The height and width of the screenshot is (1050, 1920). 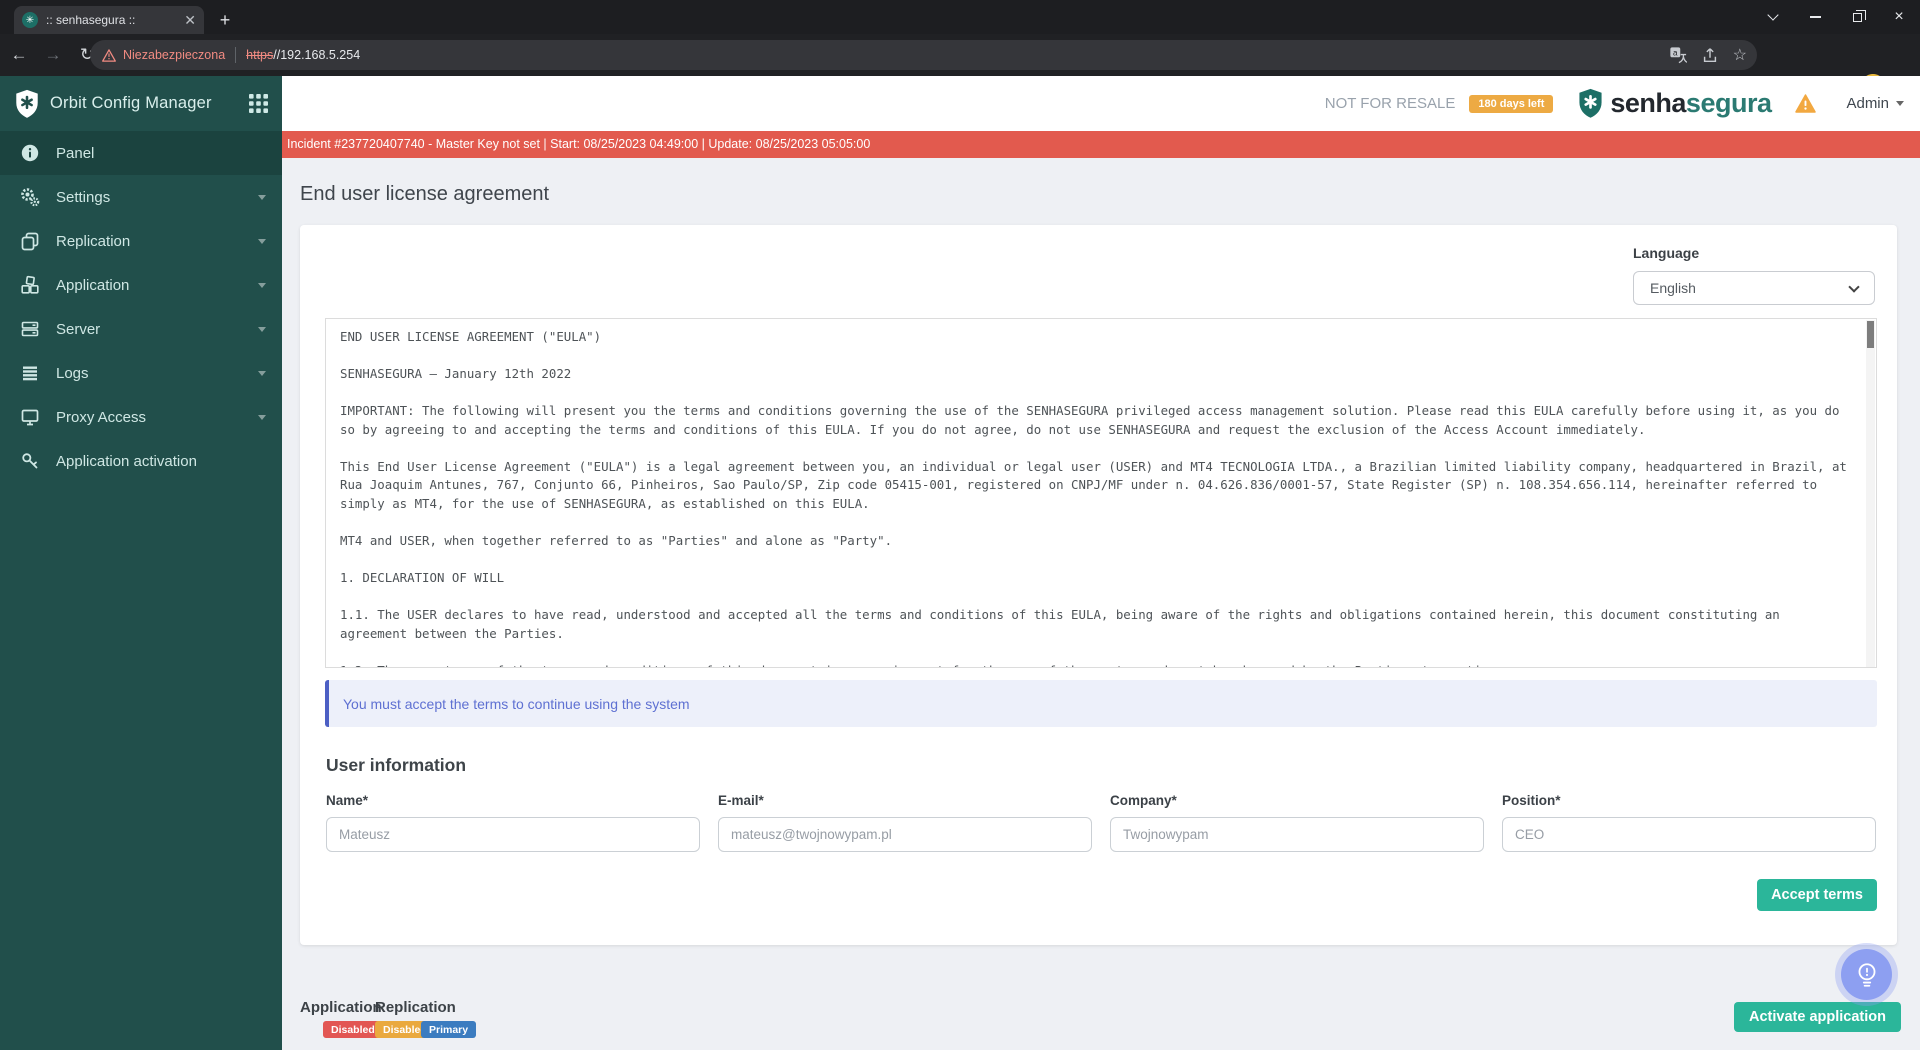 I want to click on tab-title: :: senhasegura ::, so click(x=91, y=20).